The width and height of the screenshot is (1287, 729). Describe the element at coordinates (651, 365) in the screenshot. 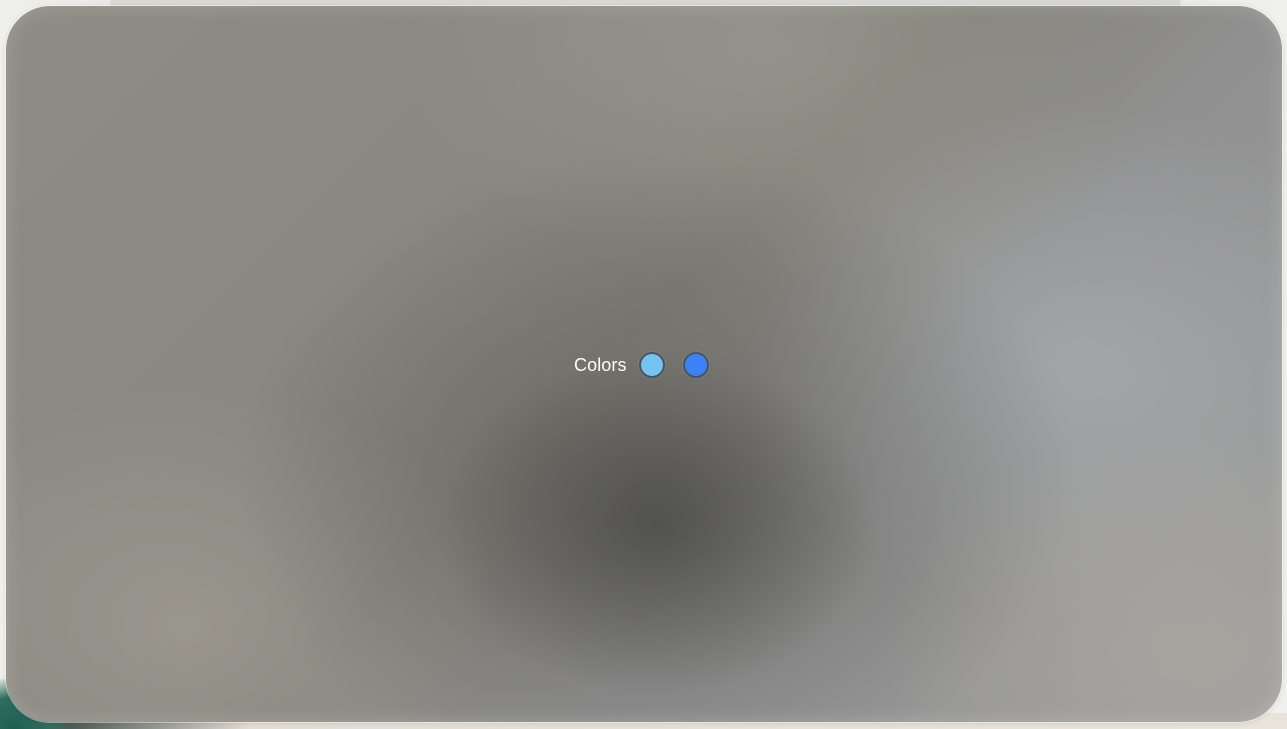

I see `color-swatch-light-blue` at that location.